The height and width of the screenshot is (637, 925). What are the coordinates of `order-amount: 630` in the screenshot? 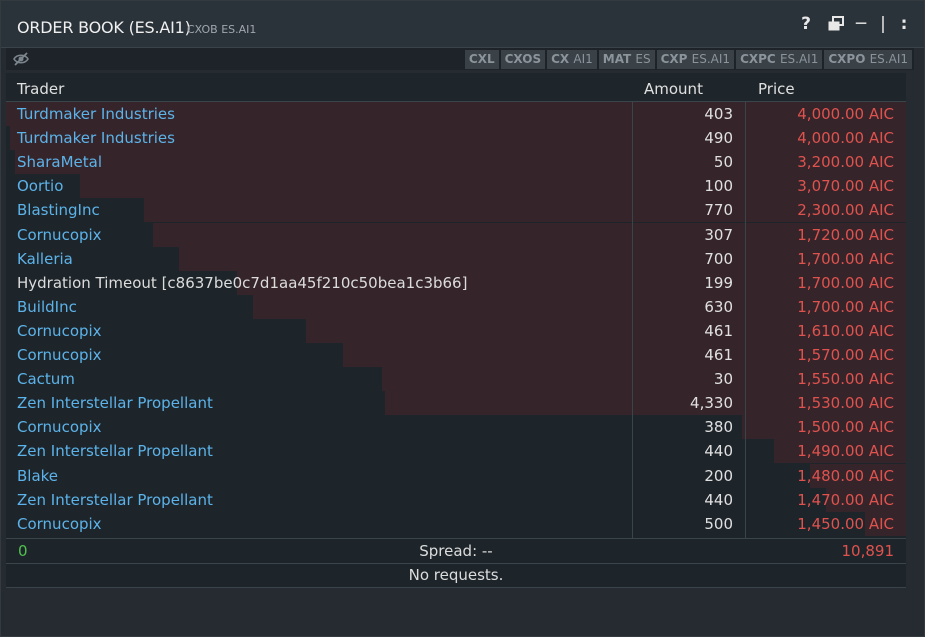 It's located at (718, 306).